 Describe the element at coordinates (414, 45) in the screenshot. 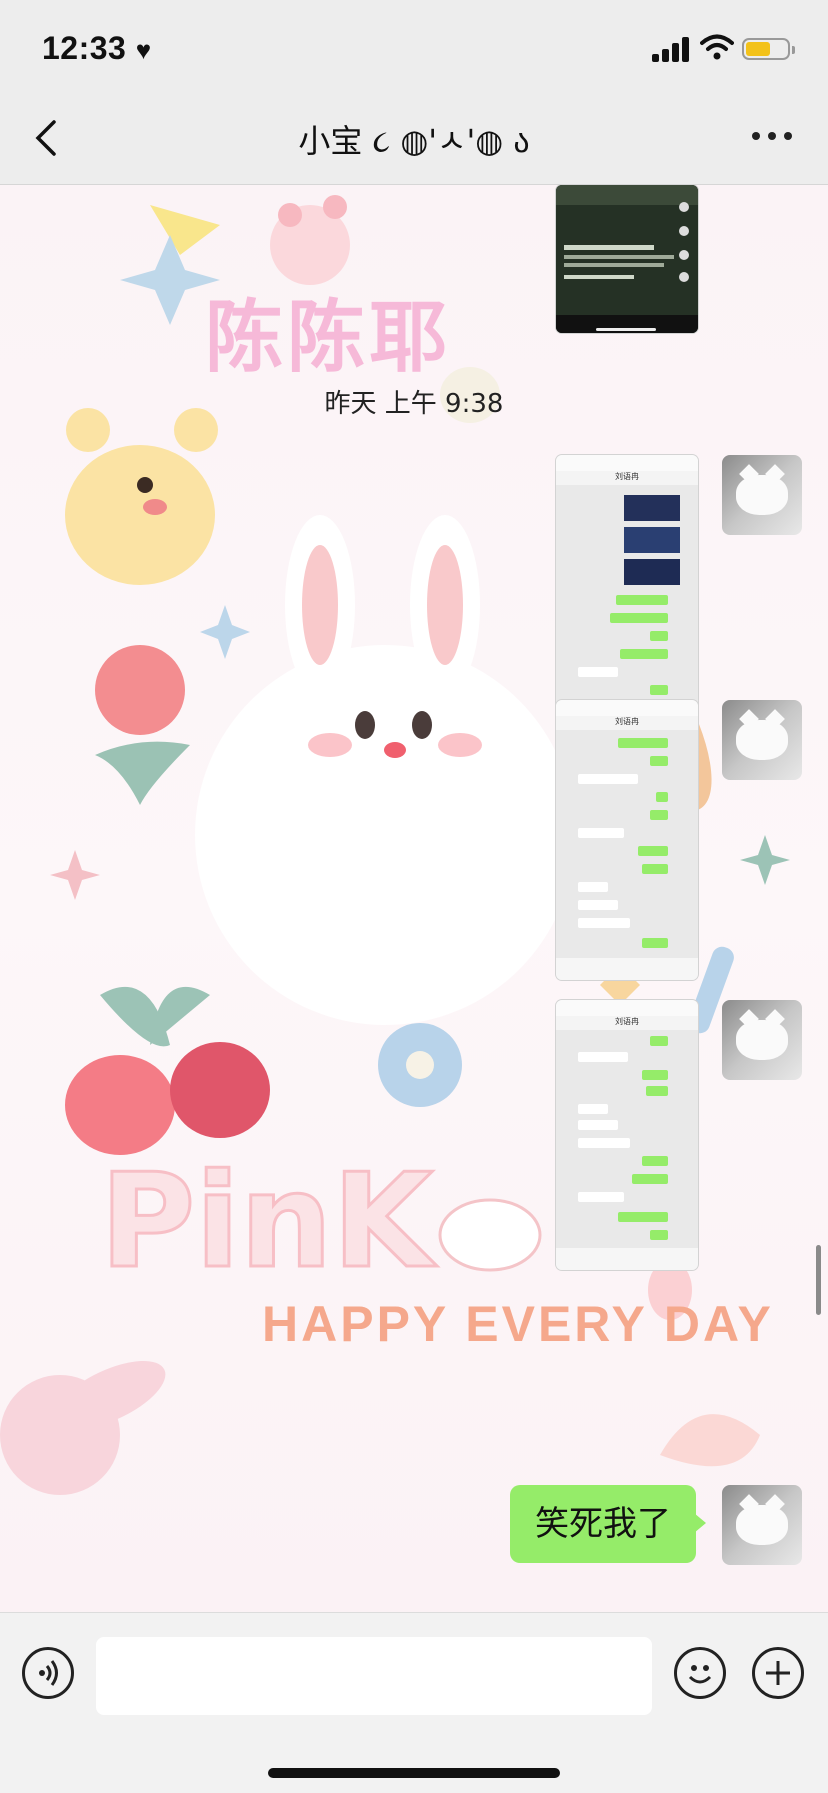

I see `status-bar: 12:33 ♥` at that location.